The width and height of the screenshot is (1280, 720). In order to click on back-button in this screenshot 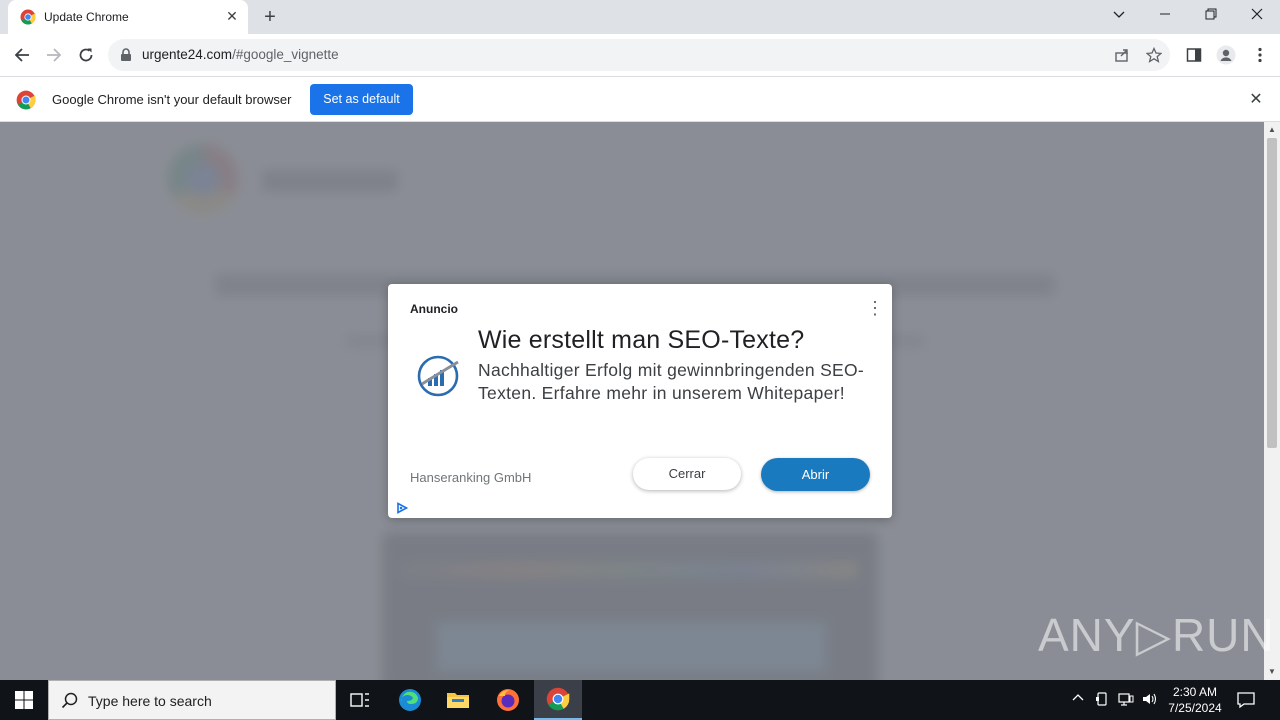, I will do `click(22, 55)`.